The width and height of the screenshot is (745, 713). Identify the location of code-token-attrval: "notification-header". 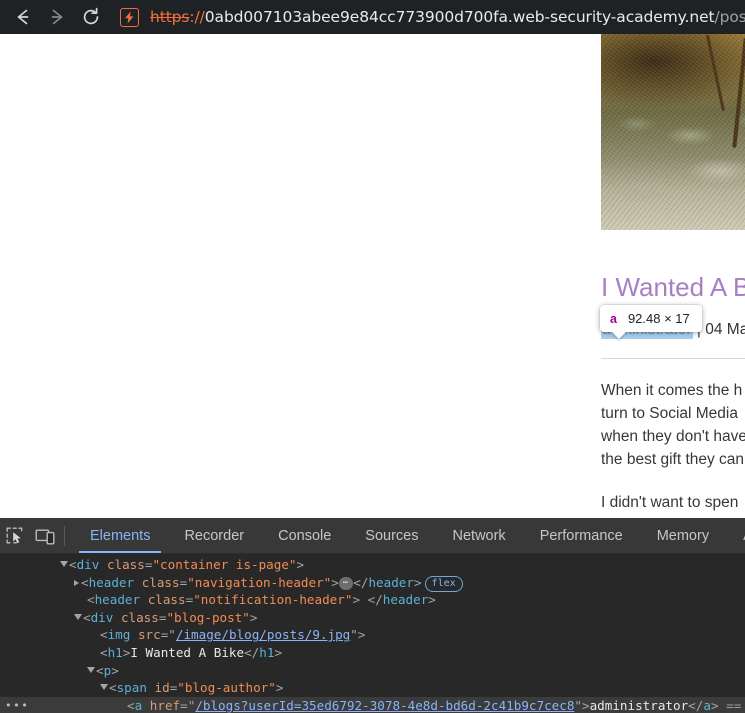
(273, 600).